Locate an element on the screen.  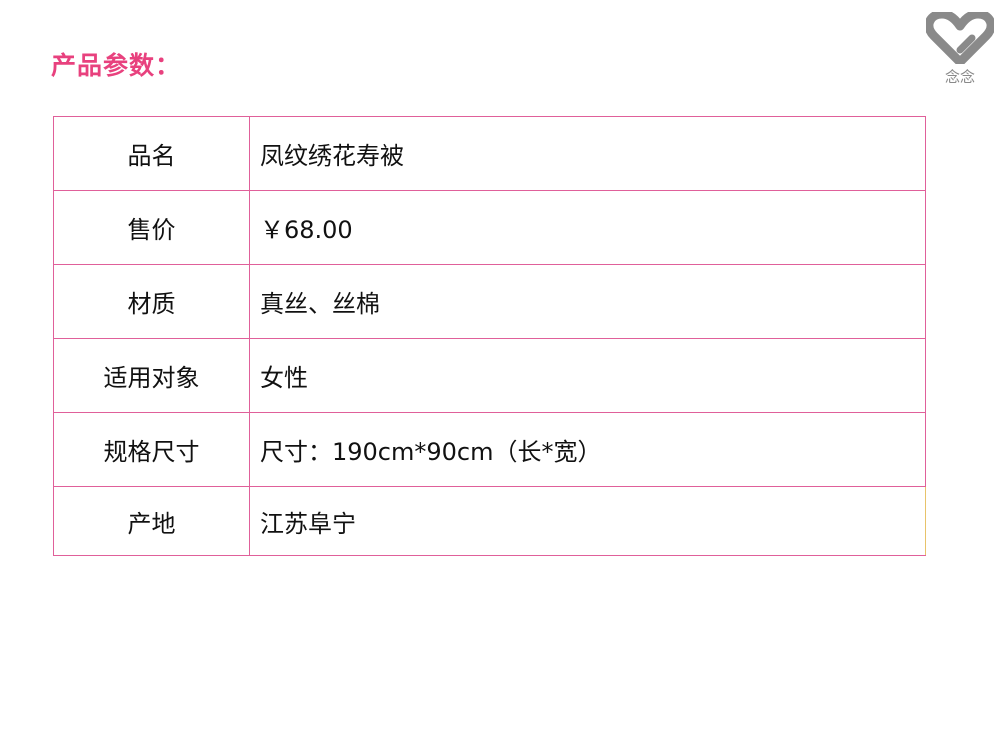
table-row: 适用对象 女性 is located at coordinates (489, 375).